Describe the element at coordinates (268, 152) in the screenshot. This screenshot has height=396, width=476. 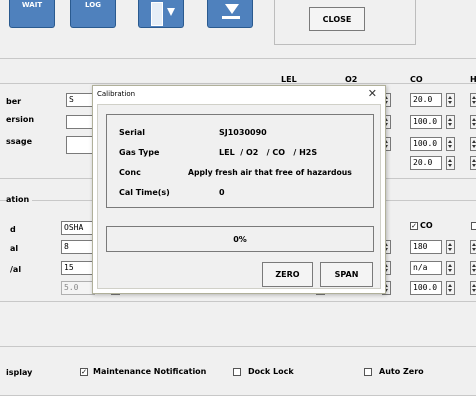
I see `gas-type-value: LEL / O2 / CO / H2S` at that location.